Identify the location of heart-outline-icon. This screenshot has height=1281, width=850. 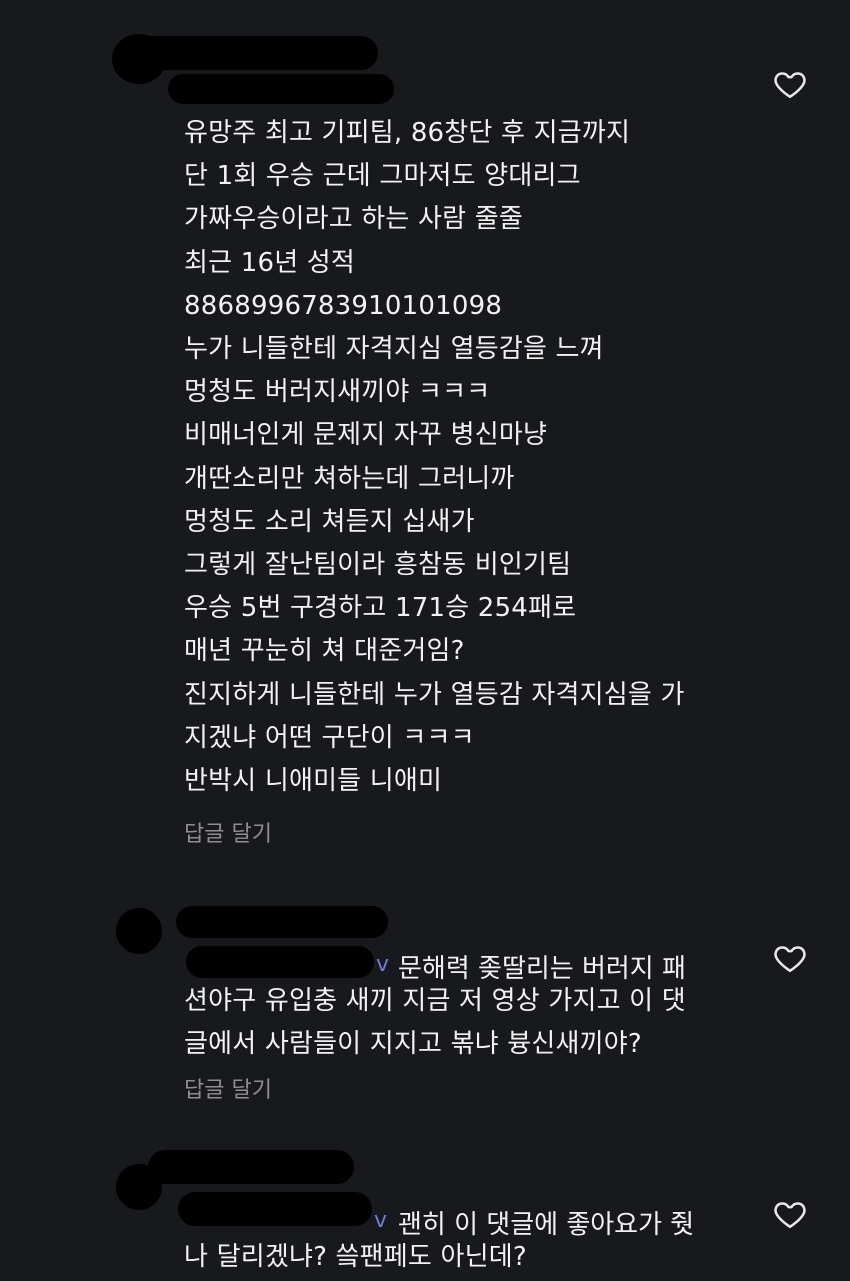
(790, 1215).